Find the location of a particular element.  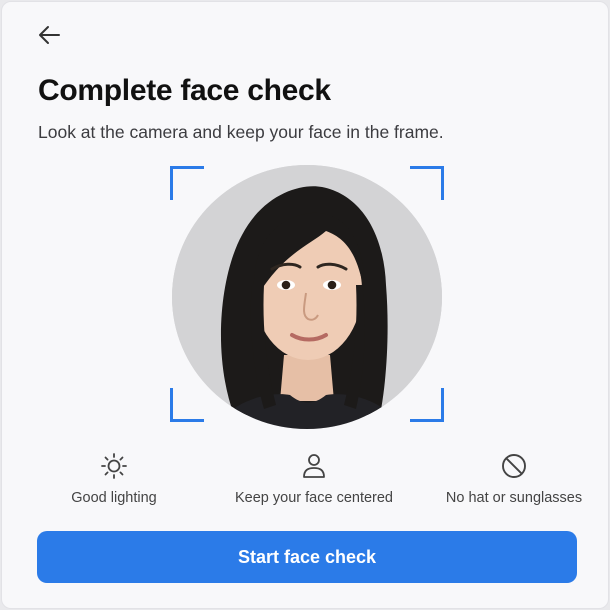

start-face-check-button: Start face check is located at coordinates (307, 557).